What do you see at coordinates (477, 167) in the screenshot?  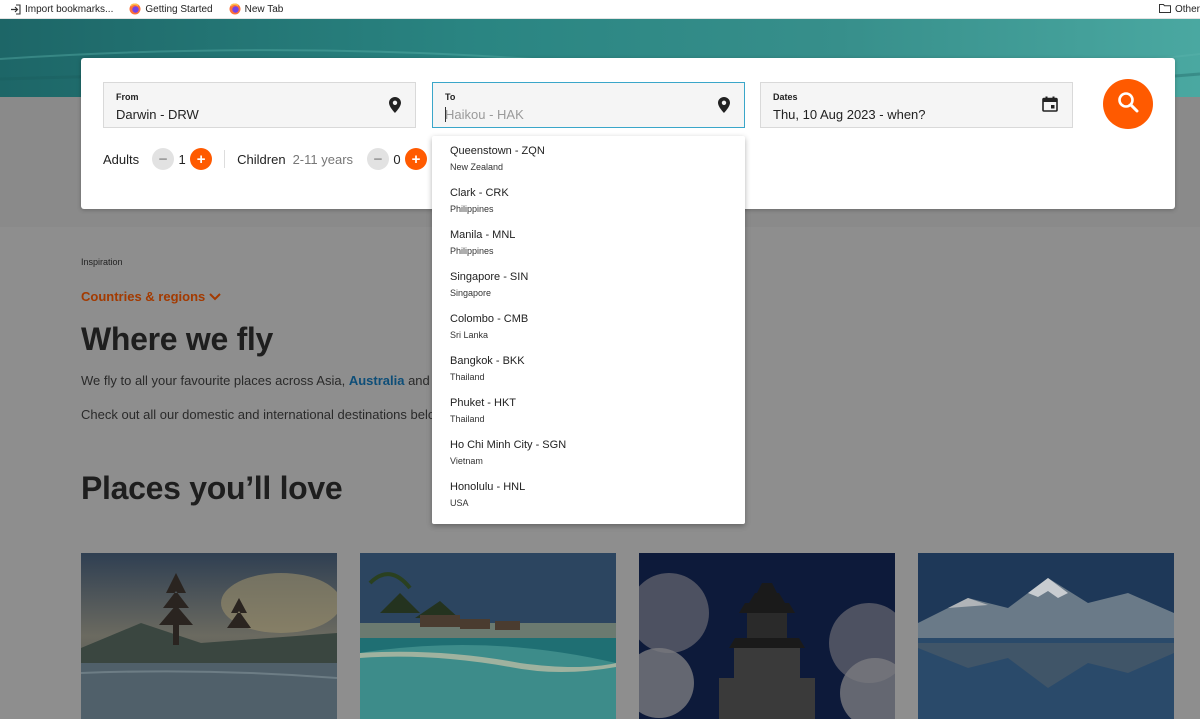 I see `option-country: New Zealand` at bounding box center [477, 167].